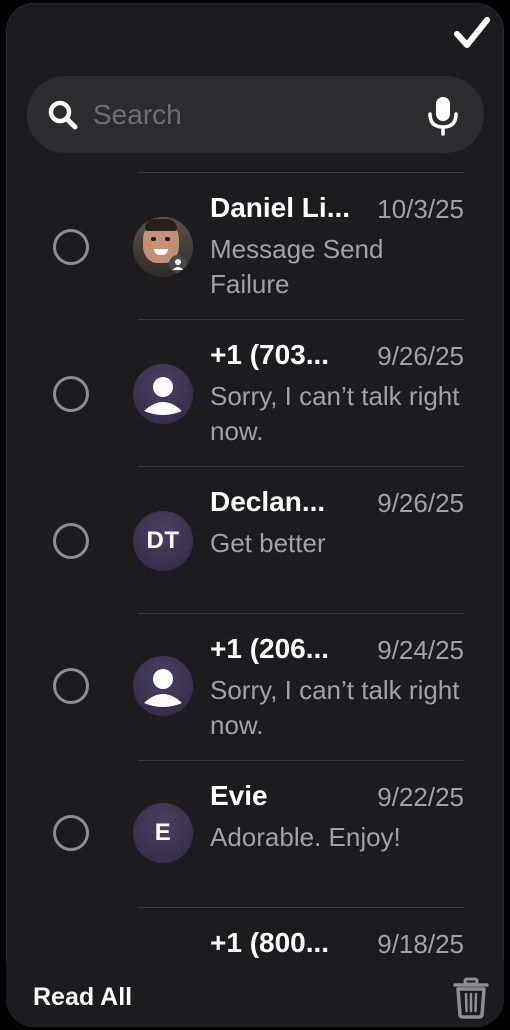 This screenshot has width=510, height=1030. I want to click on avatar: DT, so click(163, 541).